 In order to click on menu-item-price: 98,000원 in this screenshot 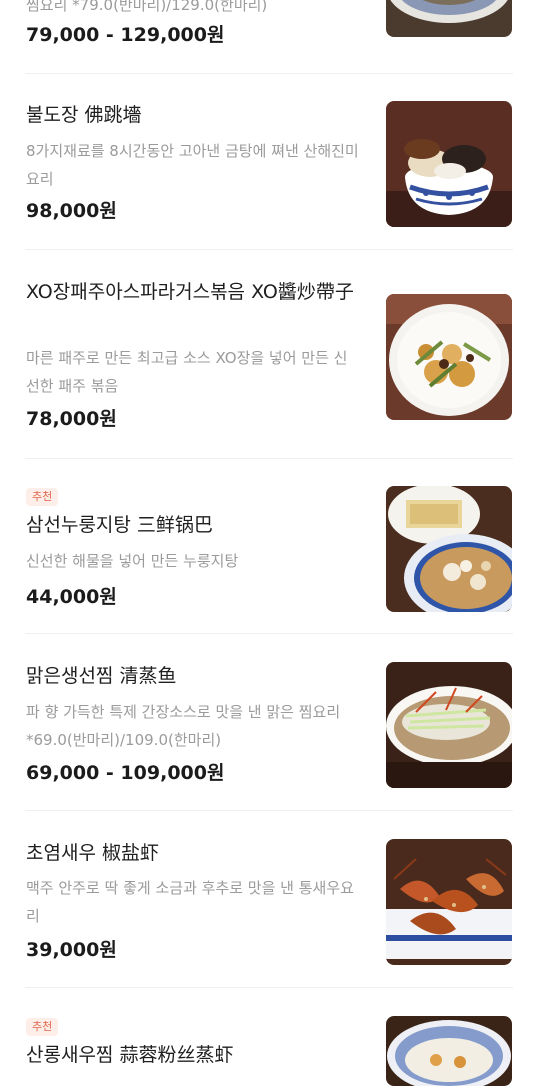, I will do `click(71, 211)`.